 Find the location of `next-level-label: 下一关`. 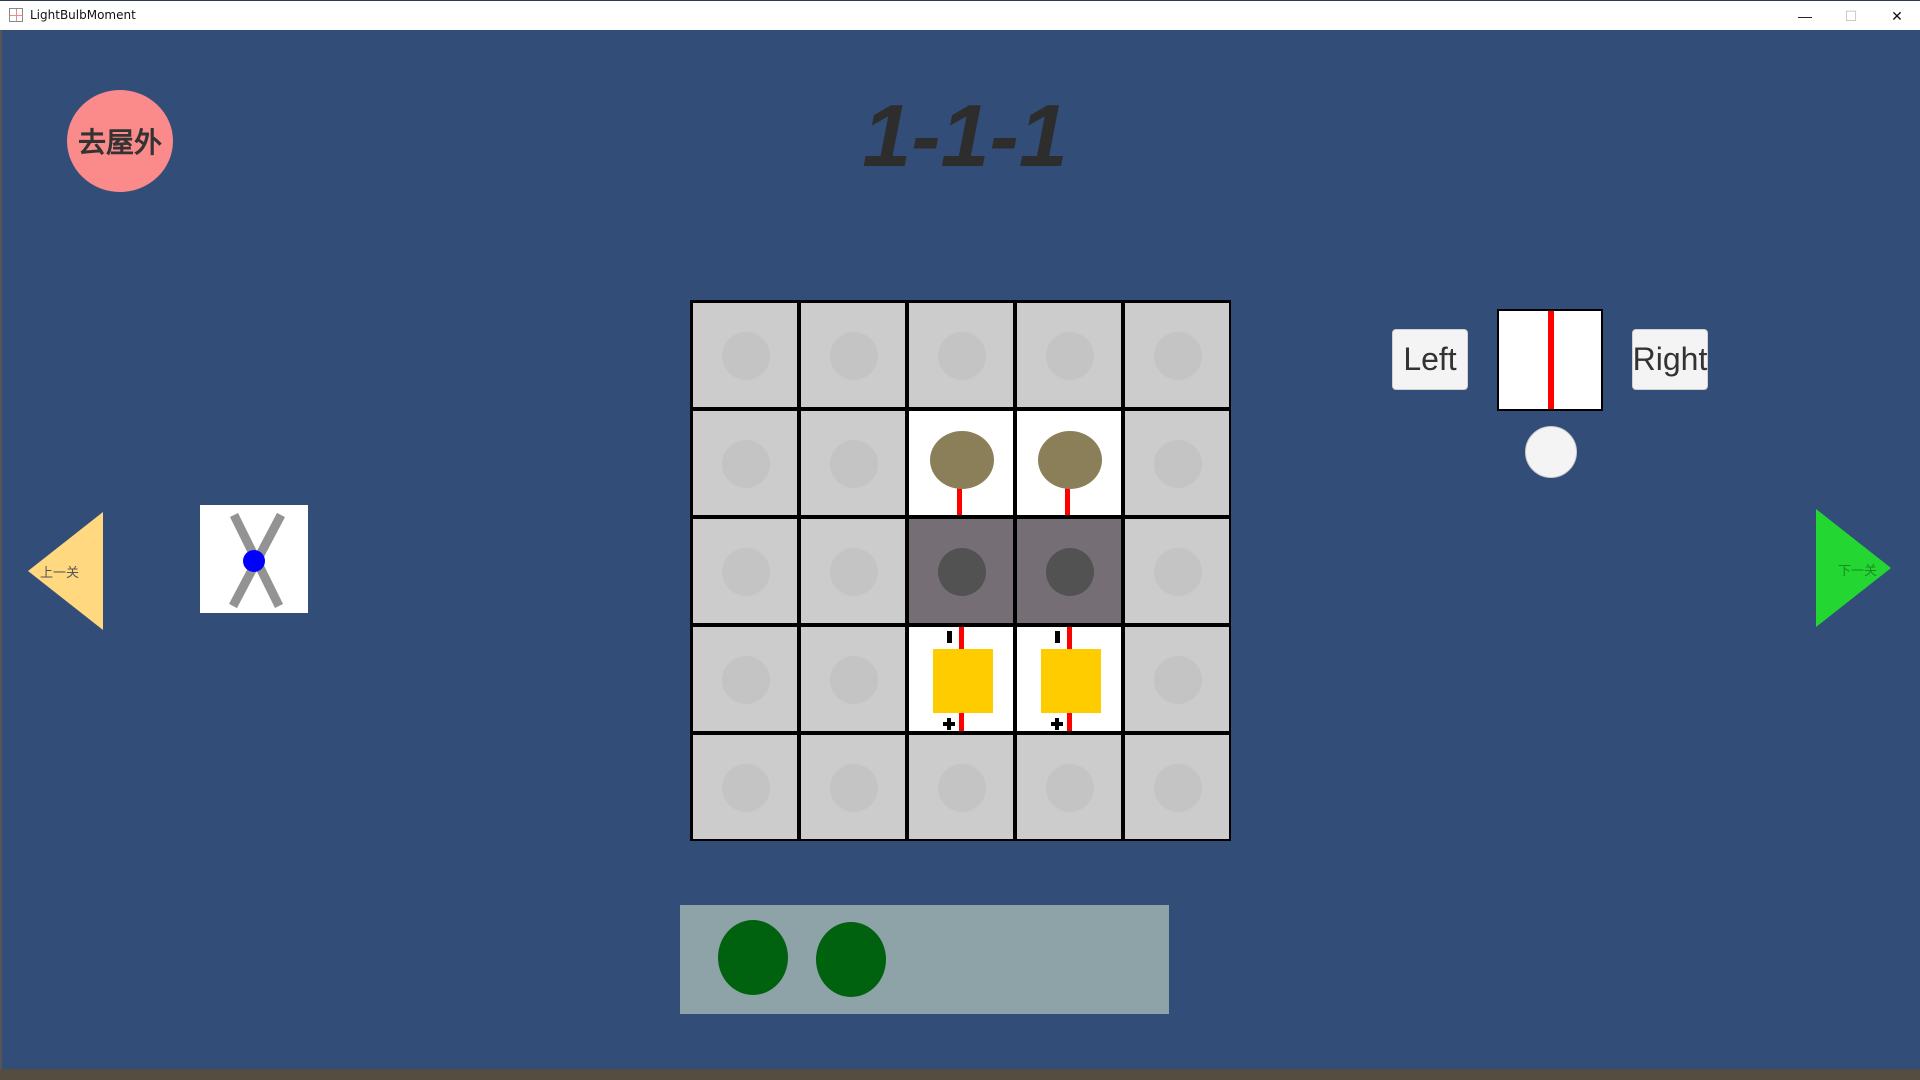

next-level-label: 下一关 is located at coordinates (1857, 569).